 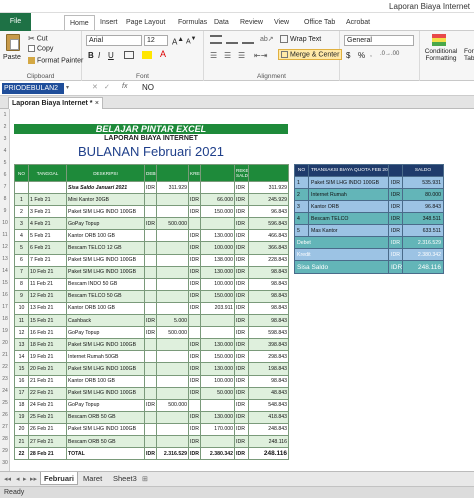 I want to click on percent-button: %, so click(x=361, y=55).